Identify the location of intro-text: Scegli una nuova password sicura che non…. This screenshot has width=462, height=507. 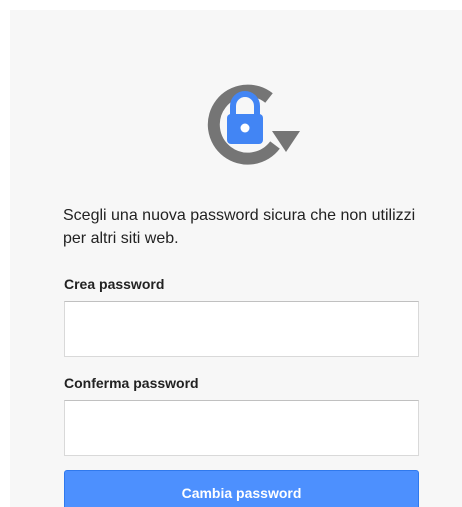
(239, 227).